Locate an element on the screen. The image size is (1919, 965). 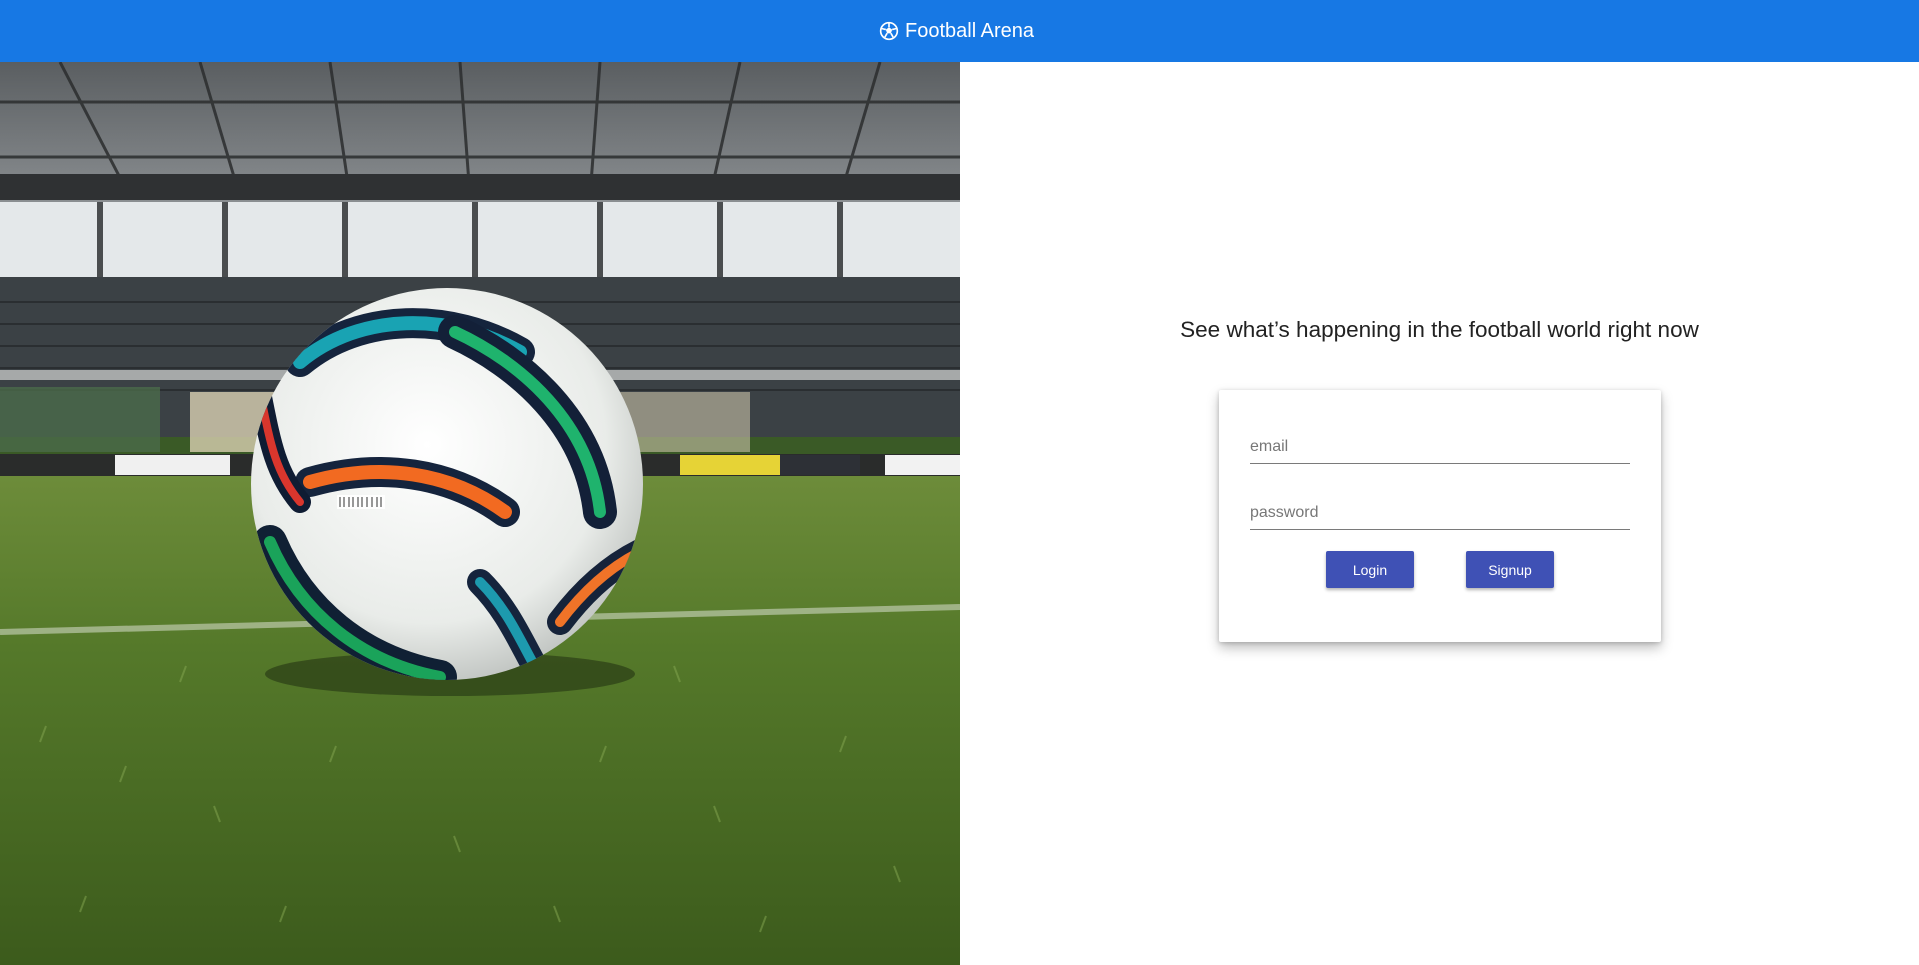
signup-button: Signup is located at coordinates (1510, 569).